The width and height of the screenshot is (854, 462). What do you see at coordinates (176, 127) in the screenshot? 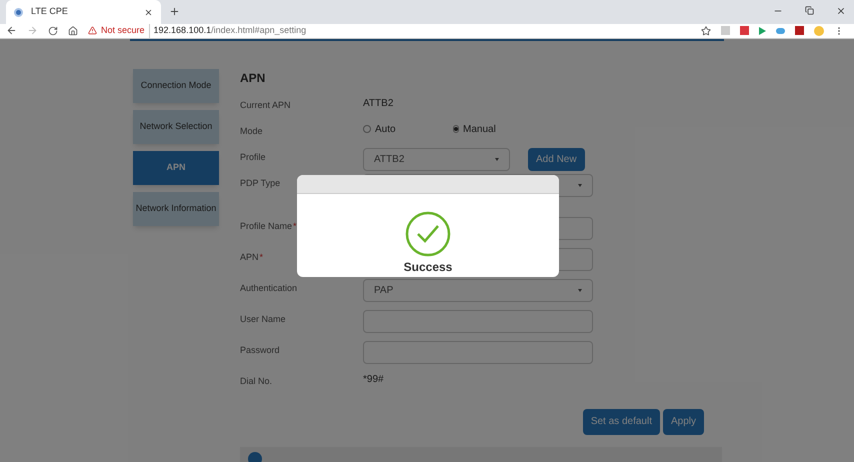
I see `sidebar-item: Network Selection` at bounding box center [176, 127].